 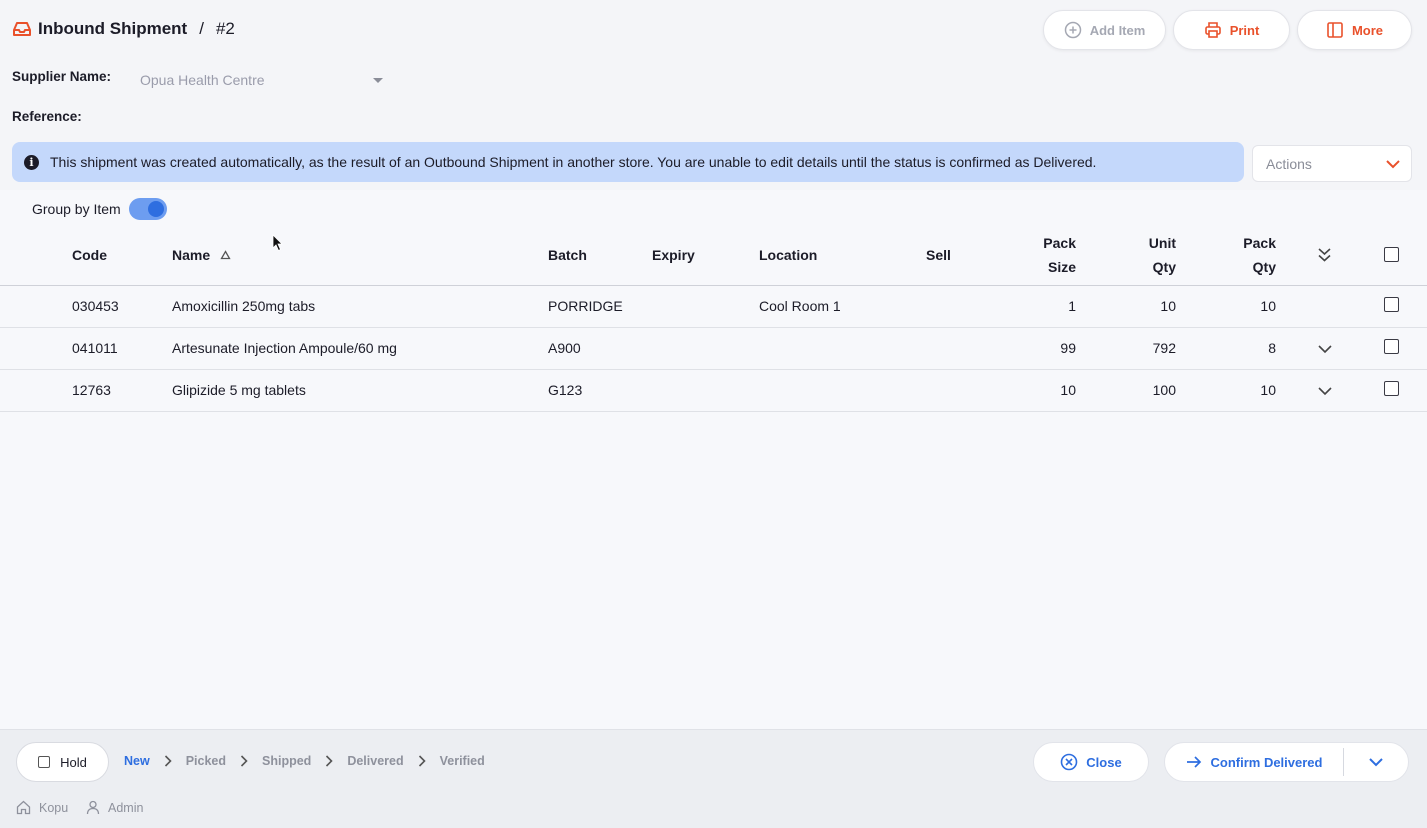 I want to click on hold-checkbox, so click(x=44, y=762).